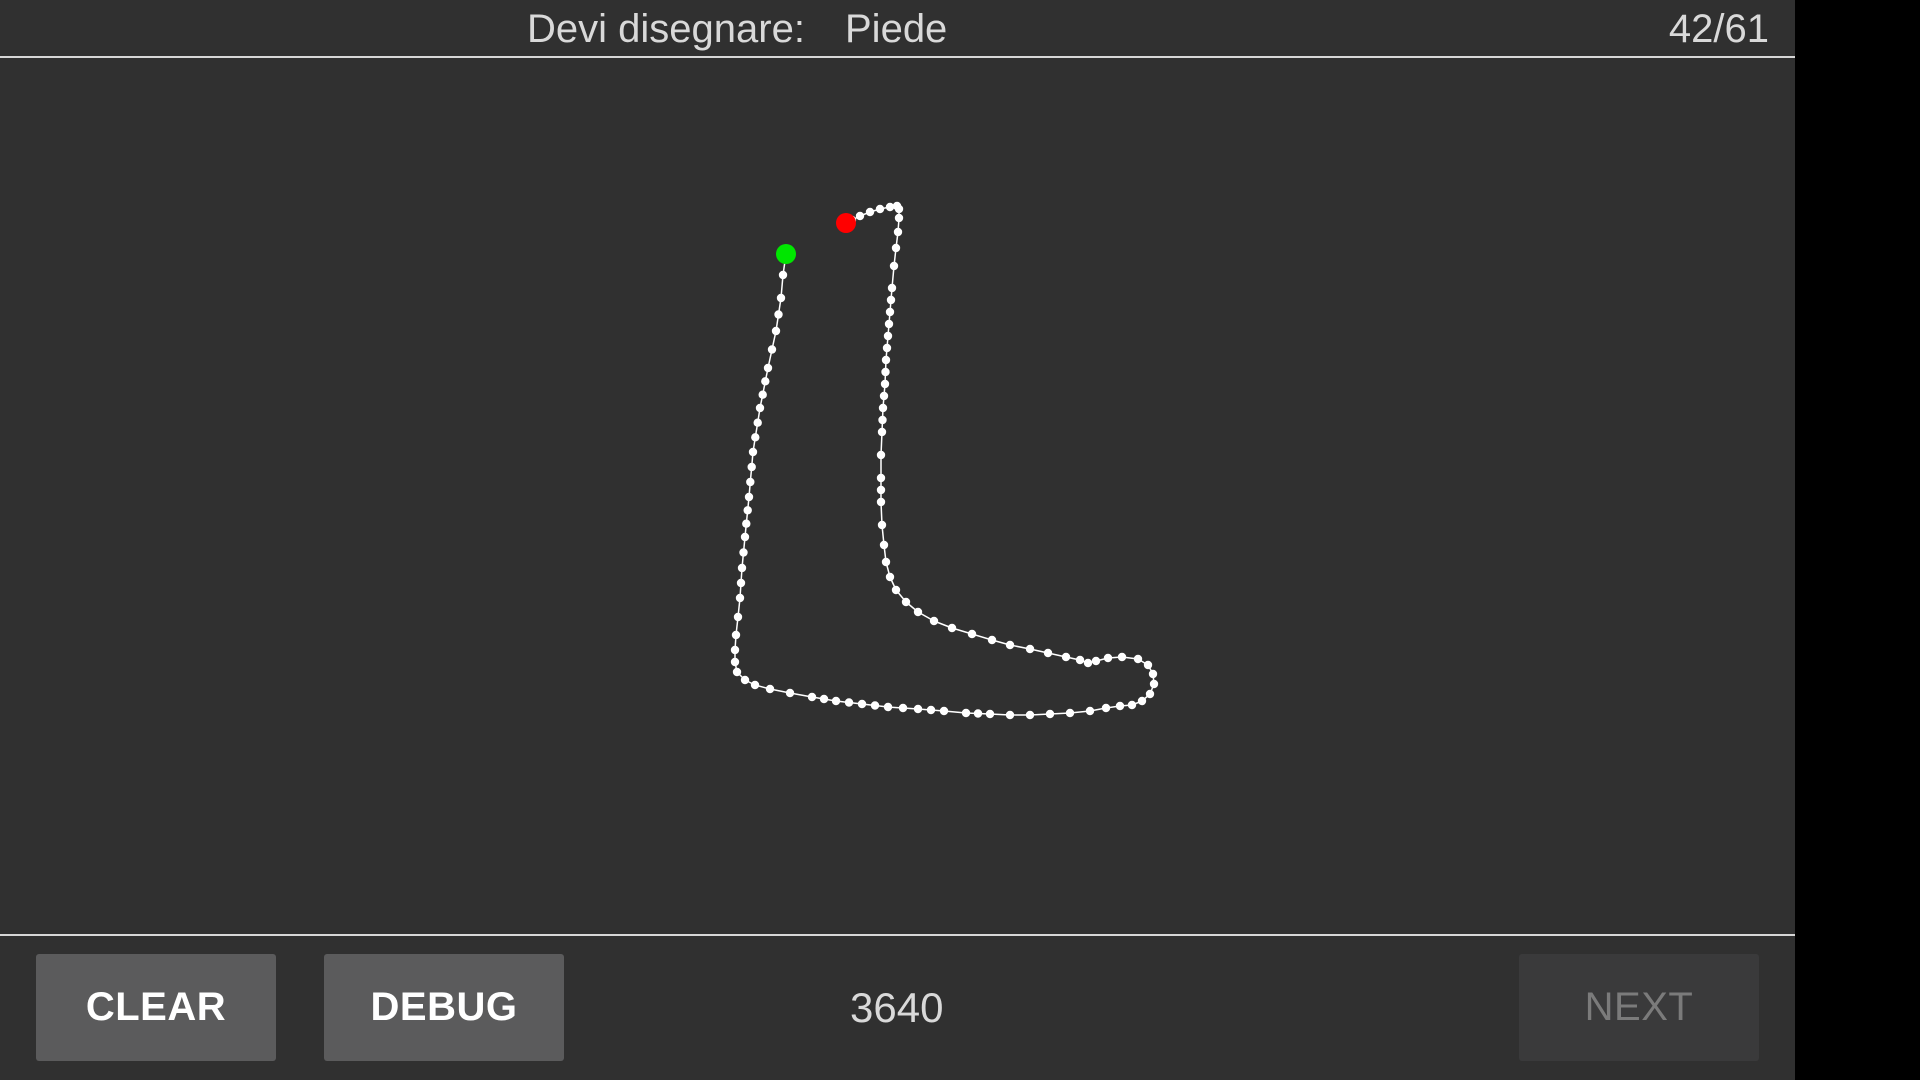 This screenshot has width=1920, height=1080. Describe the element at coordinates (666, 29) in the screenshot. I see `prompt-label: Devi disegnare:` at that location.